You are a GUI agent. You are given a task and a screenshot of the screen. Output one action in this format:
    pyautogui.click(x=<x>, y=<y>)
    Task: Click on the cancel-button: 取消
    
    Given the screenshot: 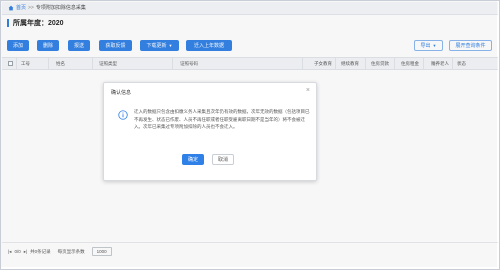 What is the action you would take?
    pyautogui.click(x=223, y=159)
    